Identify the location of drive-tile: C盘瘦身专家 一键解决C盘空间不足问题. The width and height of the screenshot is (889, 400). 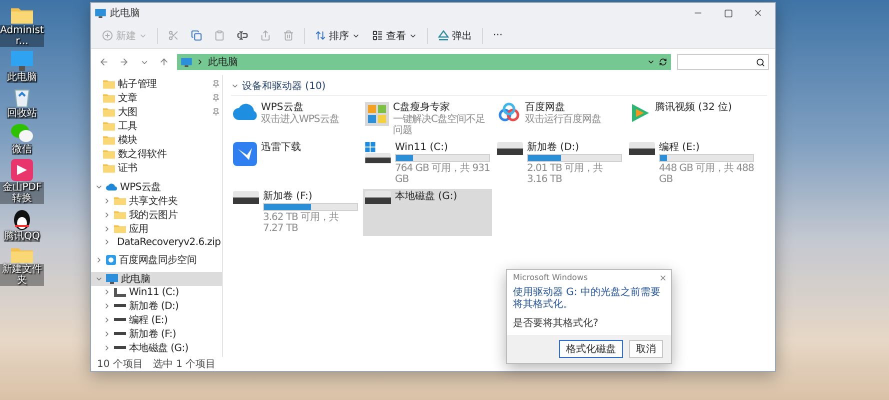
(427, 119).